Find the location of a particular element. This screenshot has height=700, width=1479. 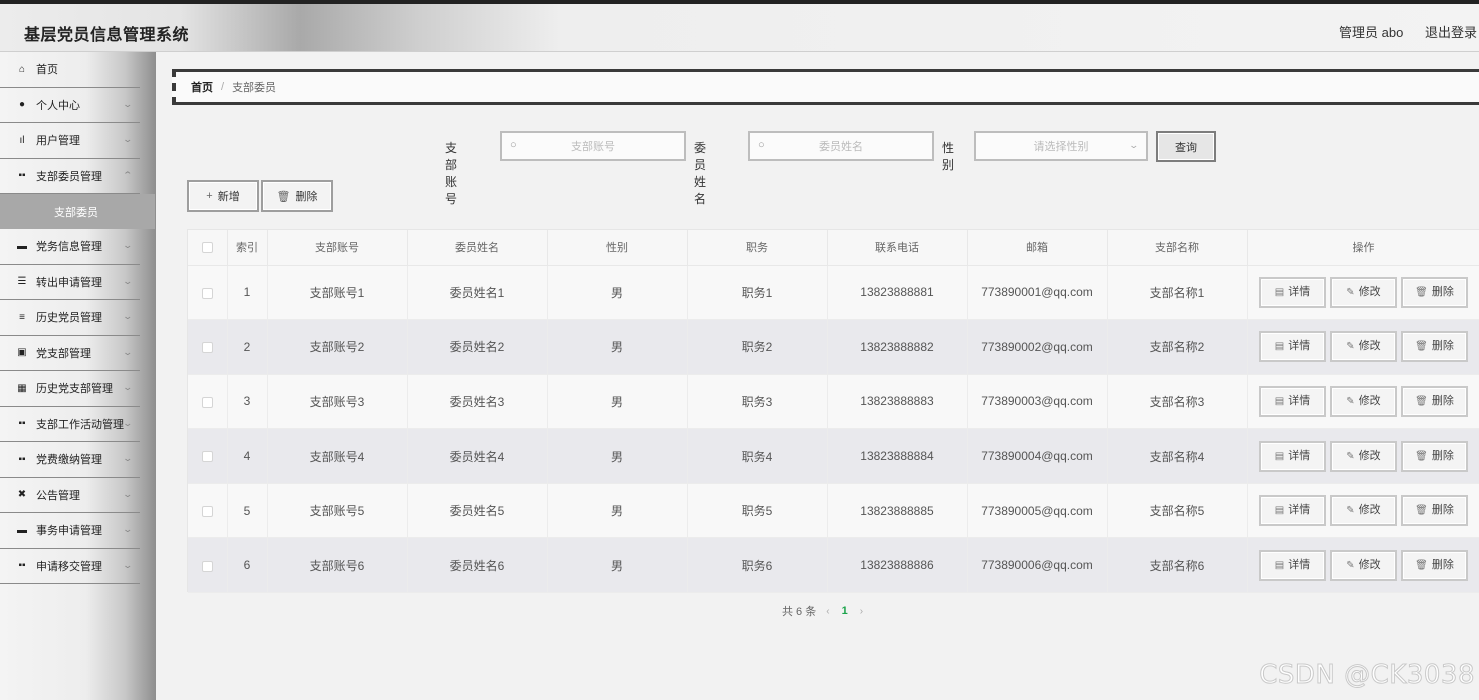

table-cell: 支部账号1 is located at coordinates (337, 293).